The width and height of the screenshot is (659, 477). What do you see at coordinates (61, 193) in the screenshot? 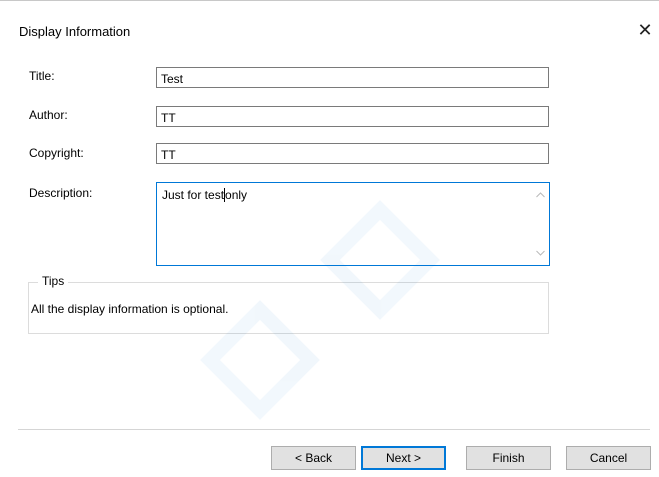
I see `description-label: Description:` at bounding box center [61, 193].